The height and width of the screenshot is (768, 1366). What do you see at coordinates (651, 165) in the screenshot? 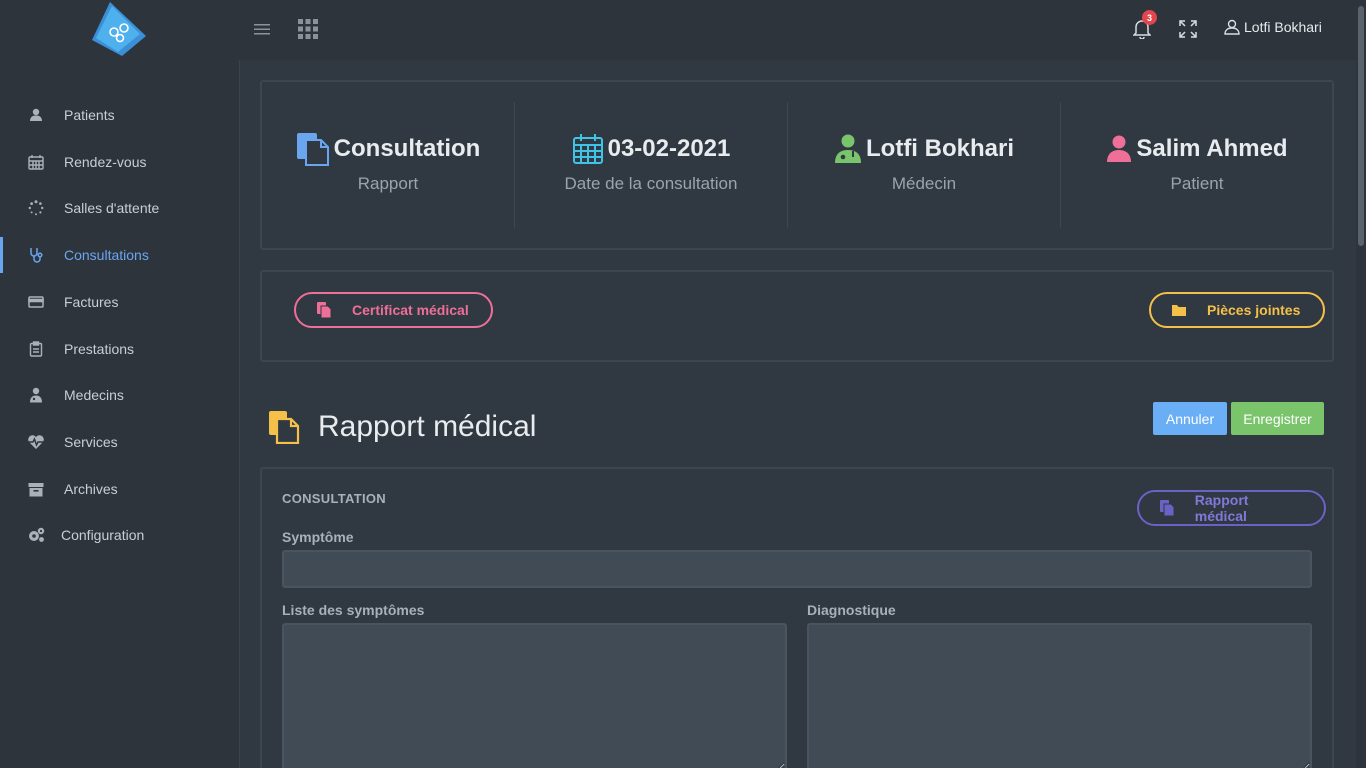
I see `summary-date: 03-02-2021 Date de la consultation` at bounding box center [651, 165].